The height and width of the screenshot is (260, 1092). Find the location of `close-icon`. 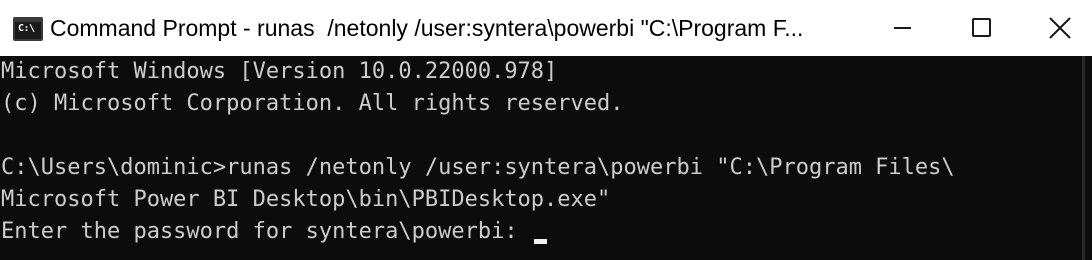

close-icon is located at coordinates (1060, 28).